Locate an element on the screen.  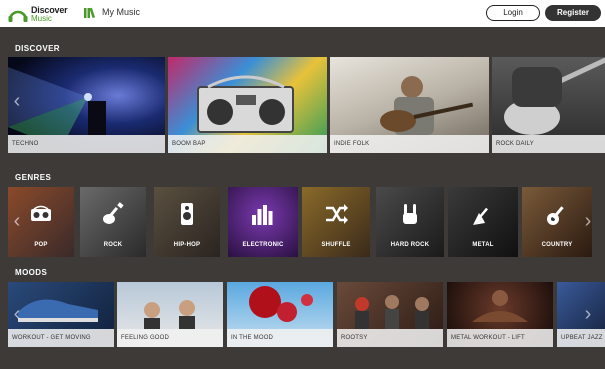
discover-card-label: TECHNO is located at coordinates (86, 144).